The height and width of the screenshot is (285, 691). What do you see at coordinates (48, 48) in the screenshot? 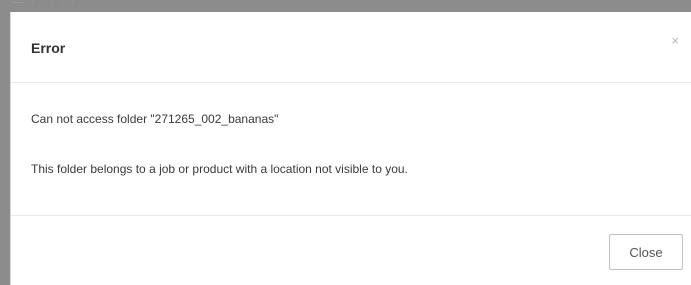
I see `dialog-title: Error` at bounding box center [48, 48].